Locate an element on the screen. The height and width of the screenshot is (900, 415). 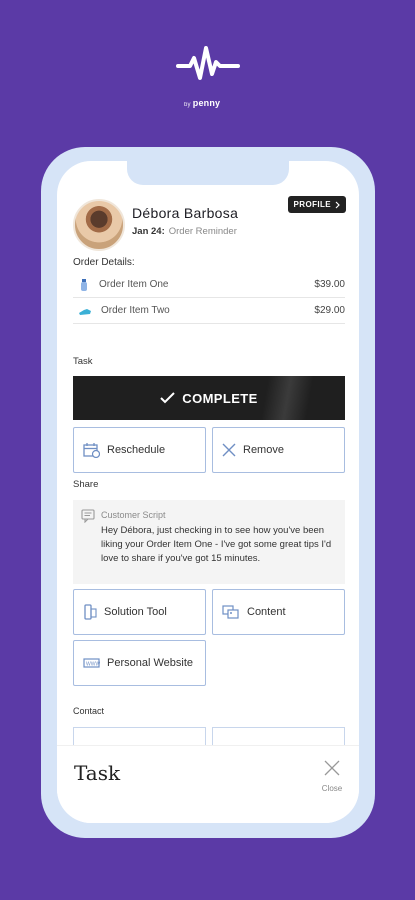
close-button: Close is located at coordinates (332, 776).